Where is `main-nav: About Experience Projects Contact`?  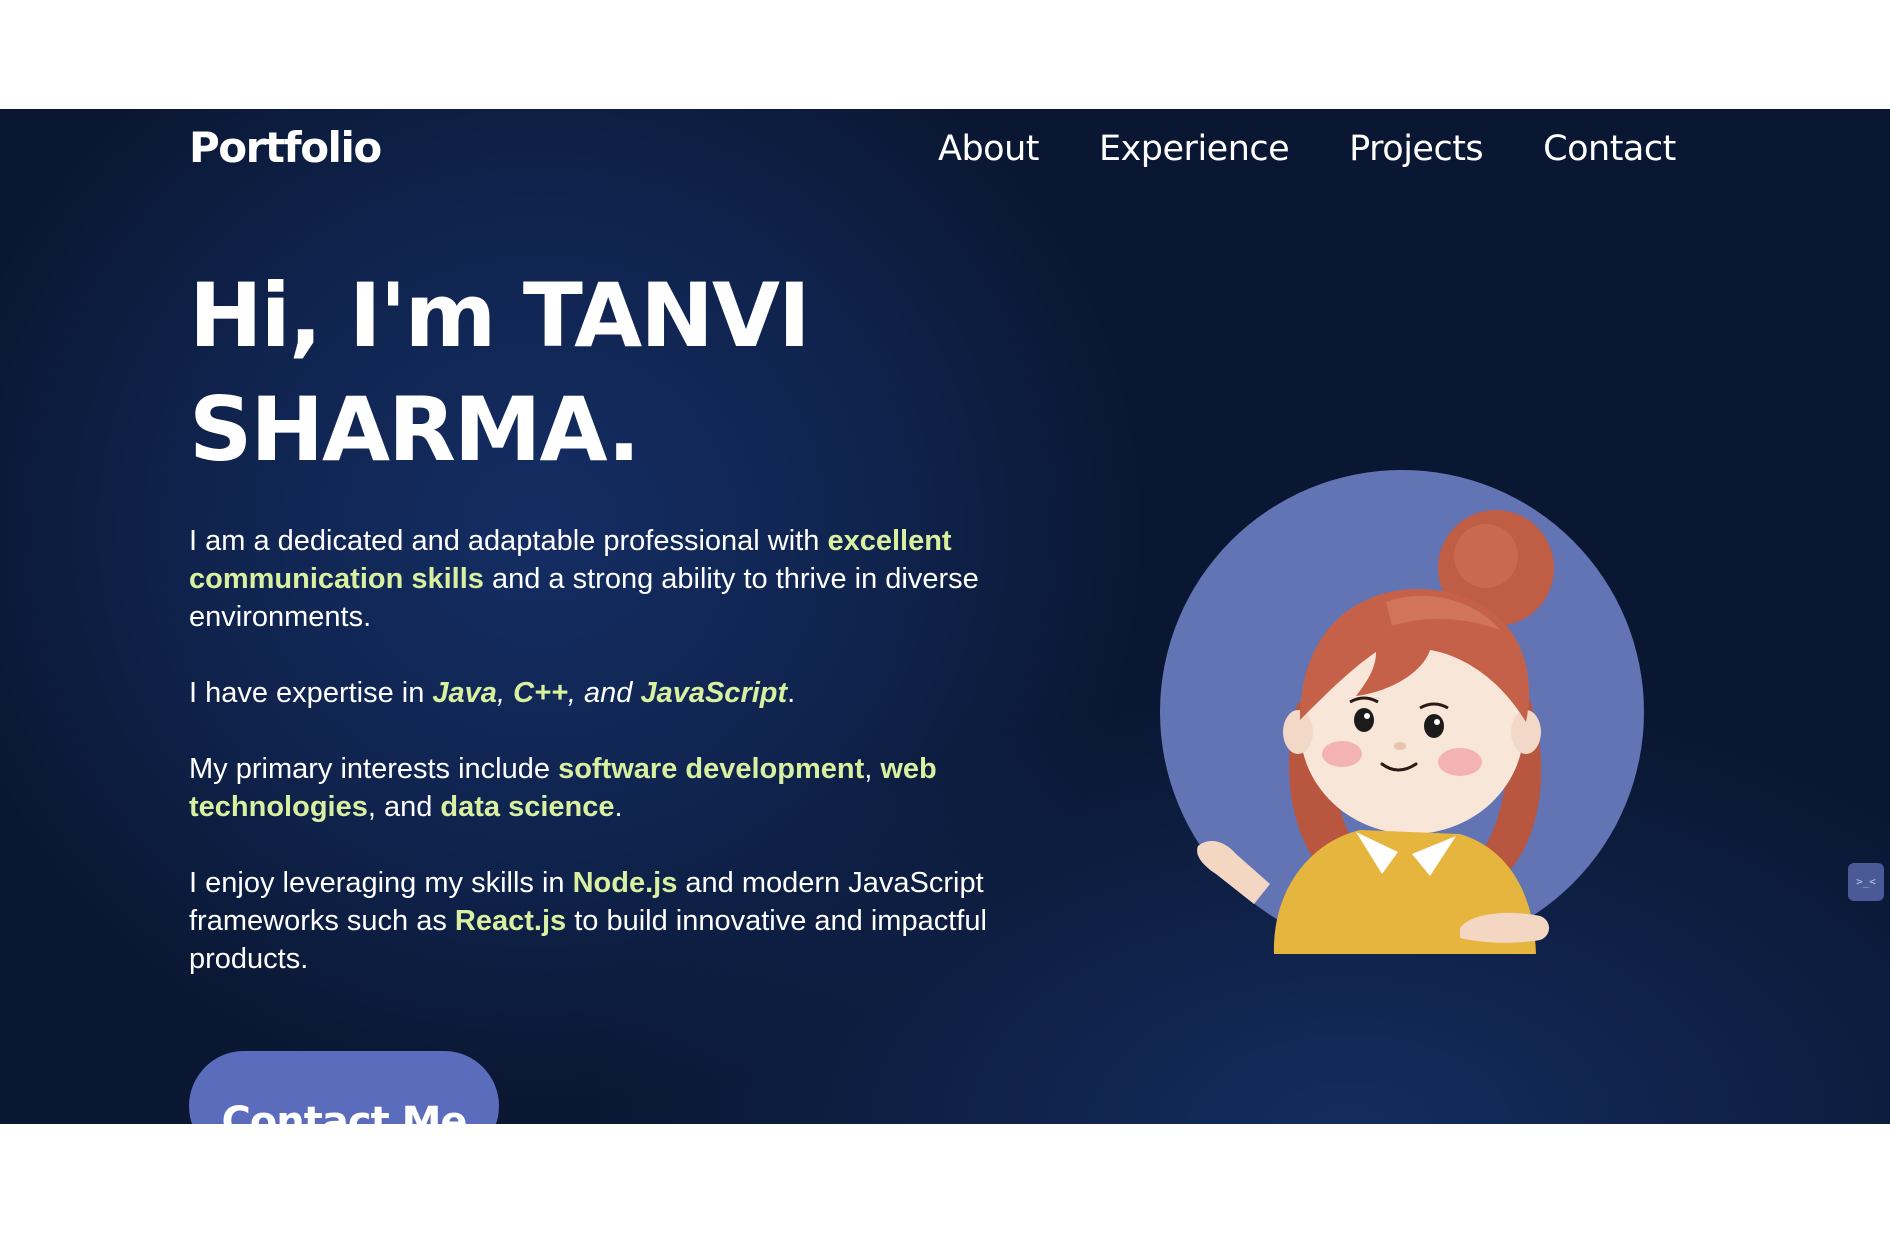
main-nav: About Experience Projects Contact is located at coordinates (1307, 149).